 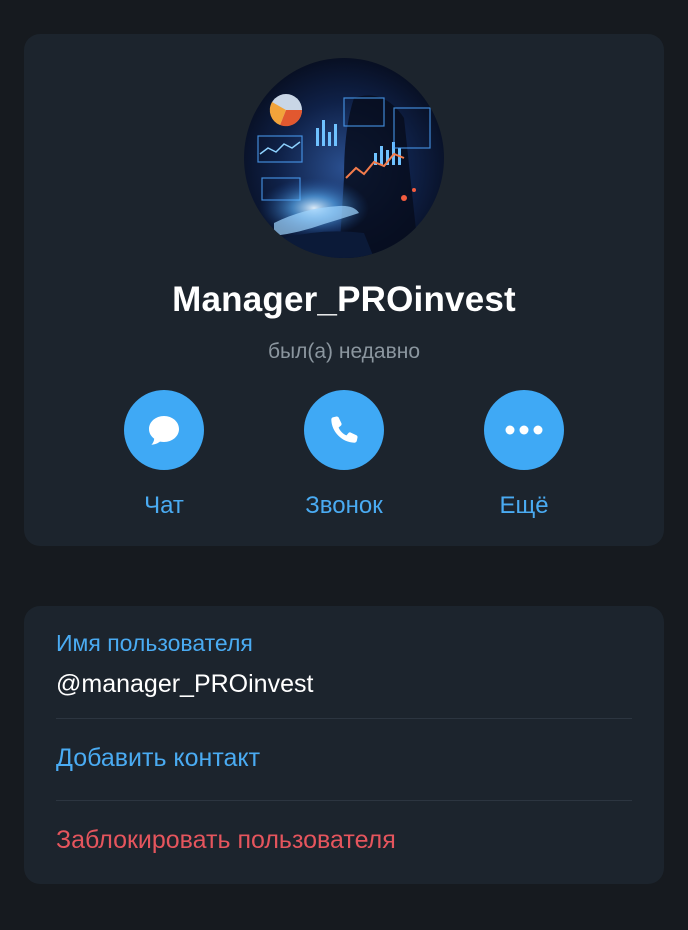 I want to click on chat-button-circle, so click(x=164, y=430).